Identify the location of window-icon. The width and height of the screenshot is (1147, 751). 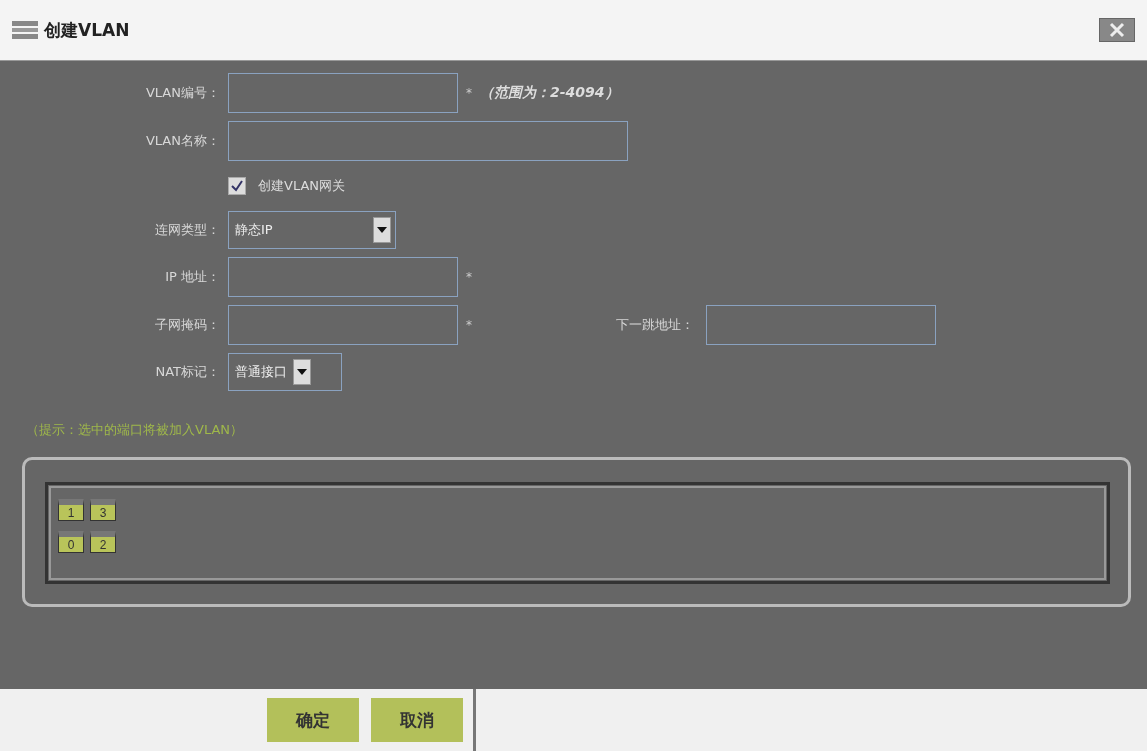
(25, 30).